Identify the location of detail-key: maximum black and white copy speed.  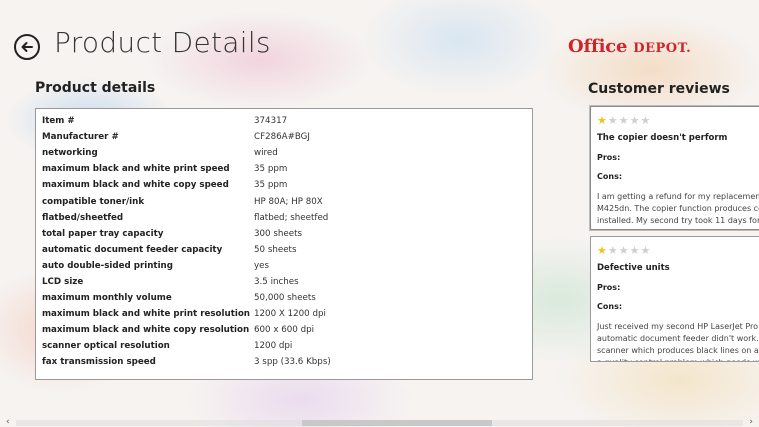
(135, 185).